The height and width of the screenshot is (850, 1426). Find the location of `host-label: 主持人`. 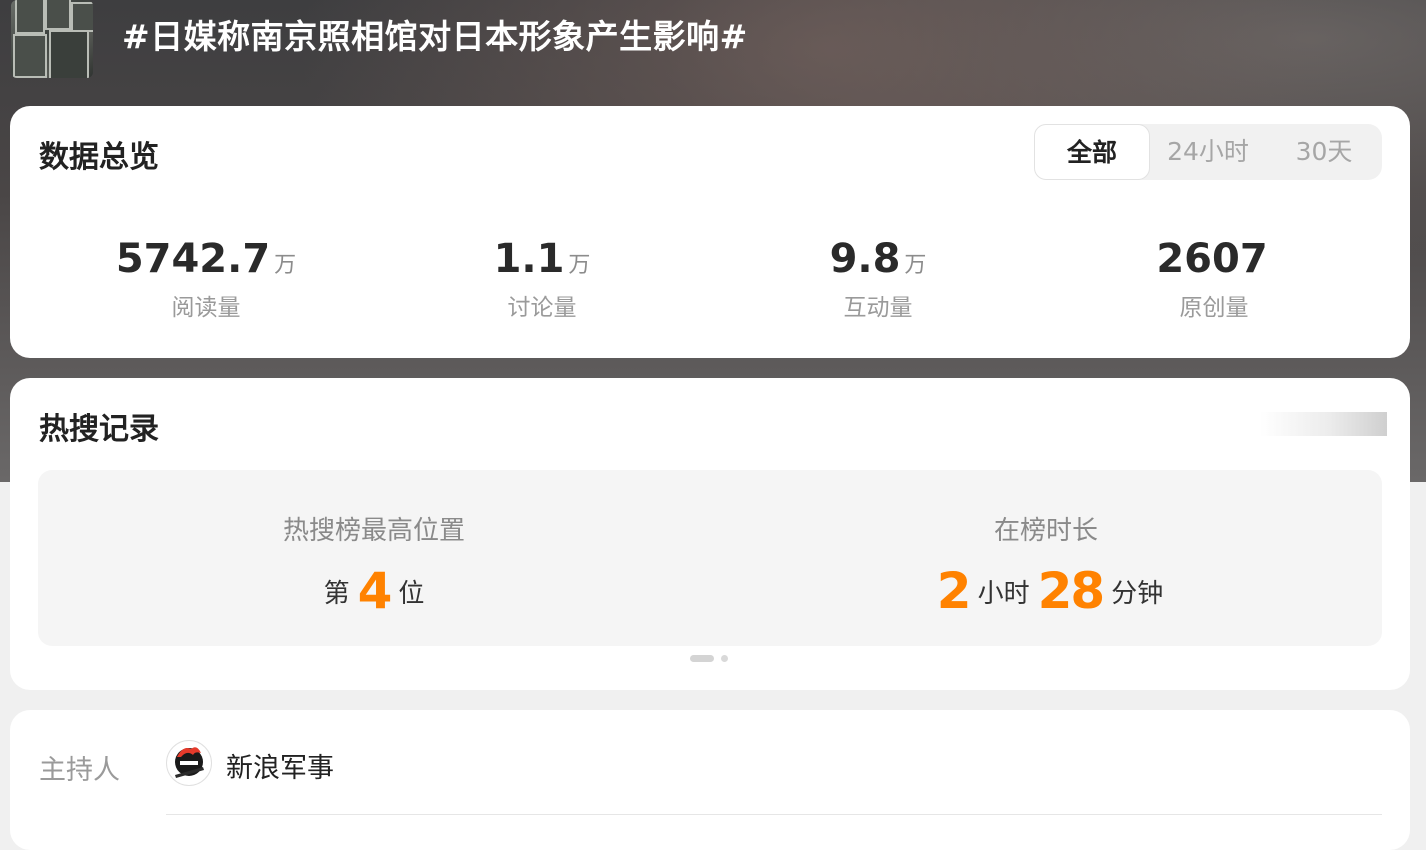

host-label: 主持人 is located at coordinates (79, 770).